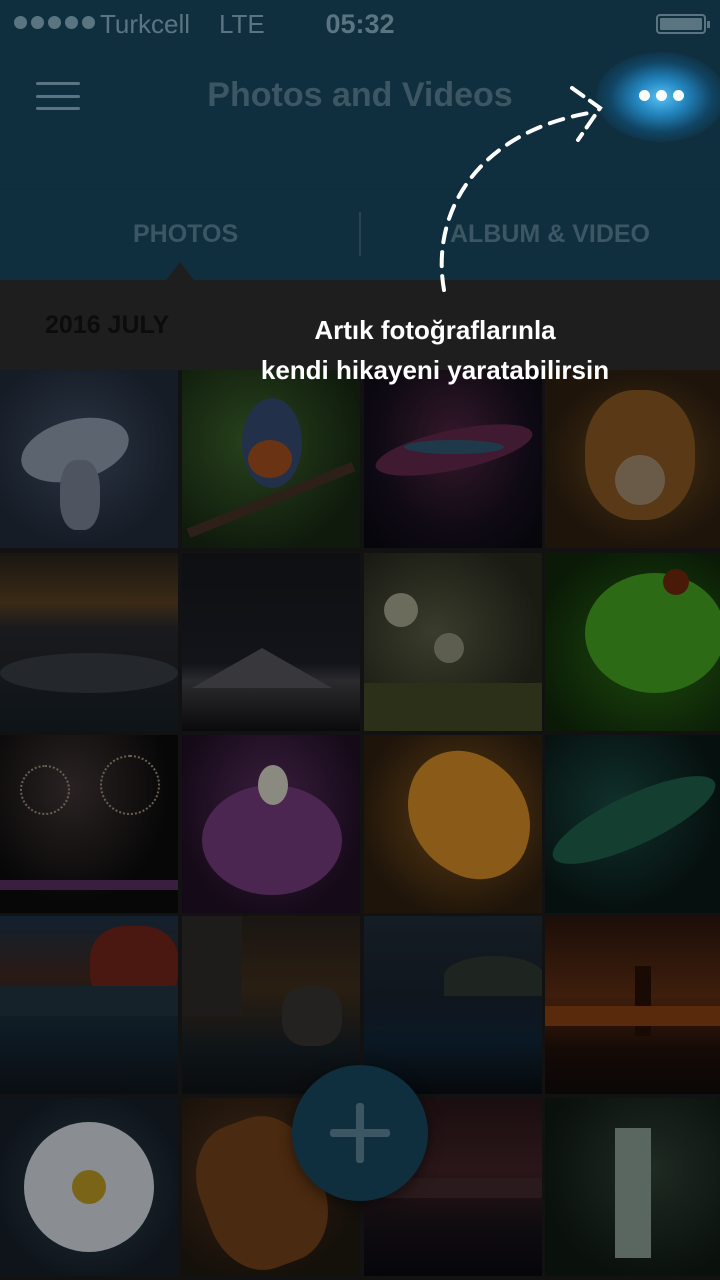 This screenshot has width=720, height=1280. Describe the element at coordinates (521, 189) in the screenshot. I see `dashed-arrow-icon` at that location.